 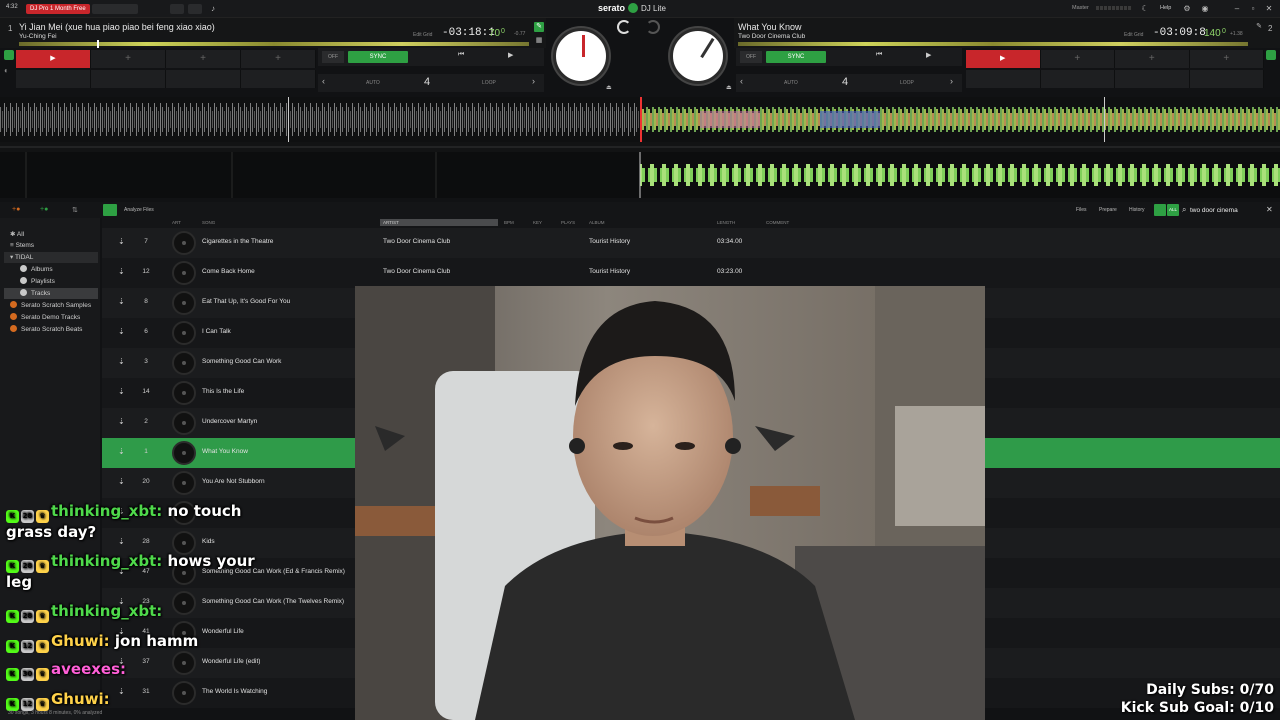 I want to click on help-menu: Help, so click(x=1165, y=8).